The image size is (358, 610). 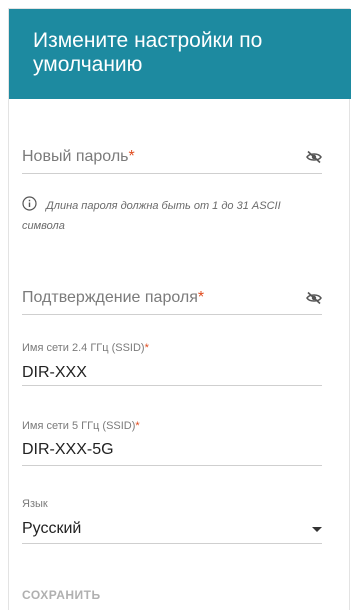 I want to click on header: Измените настройки по умолчанию, so click(x=180, y=54).